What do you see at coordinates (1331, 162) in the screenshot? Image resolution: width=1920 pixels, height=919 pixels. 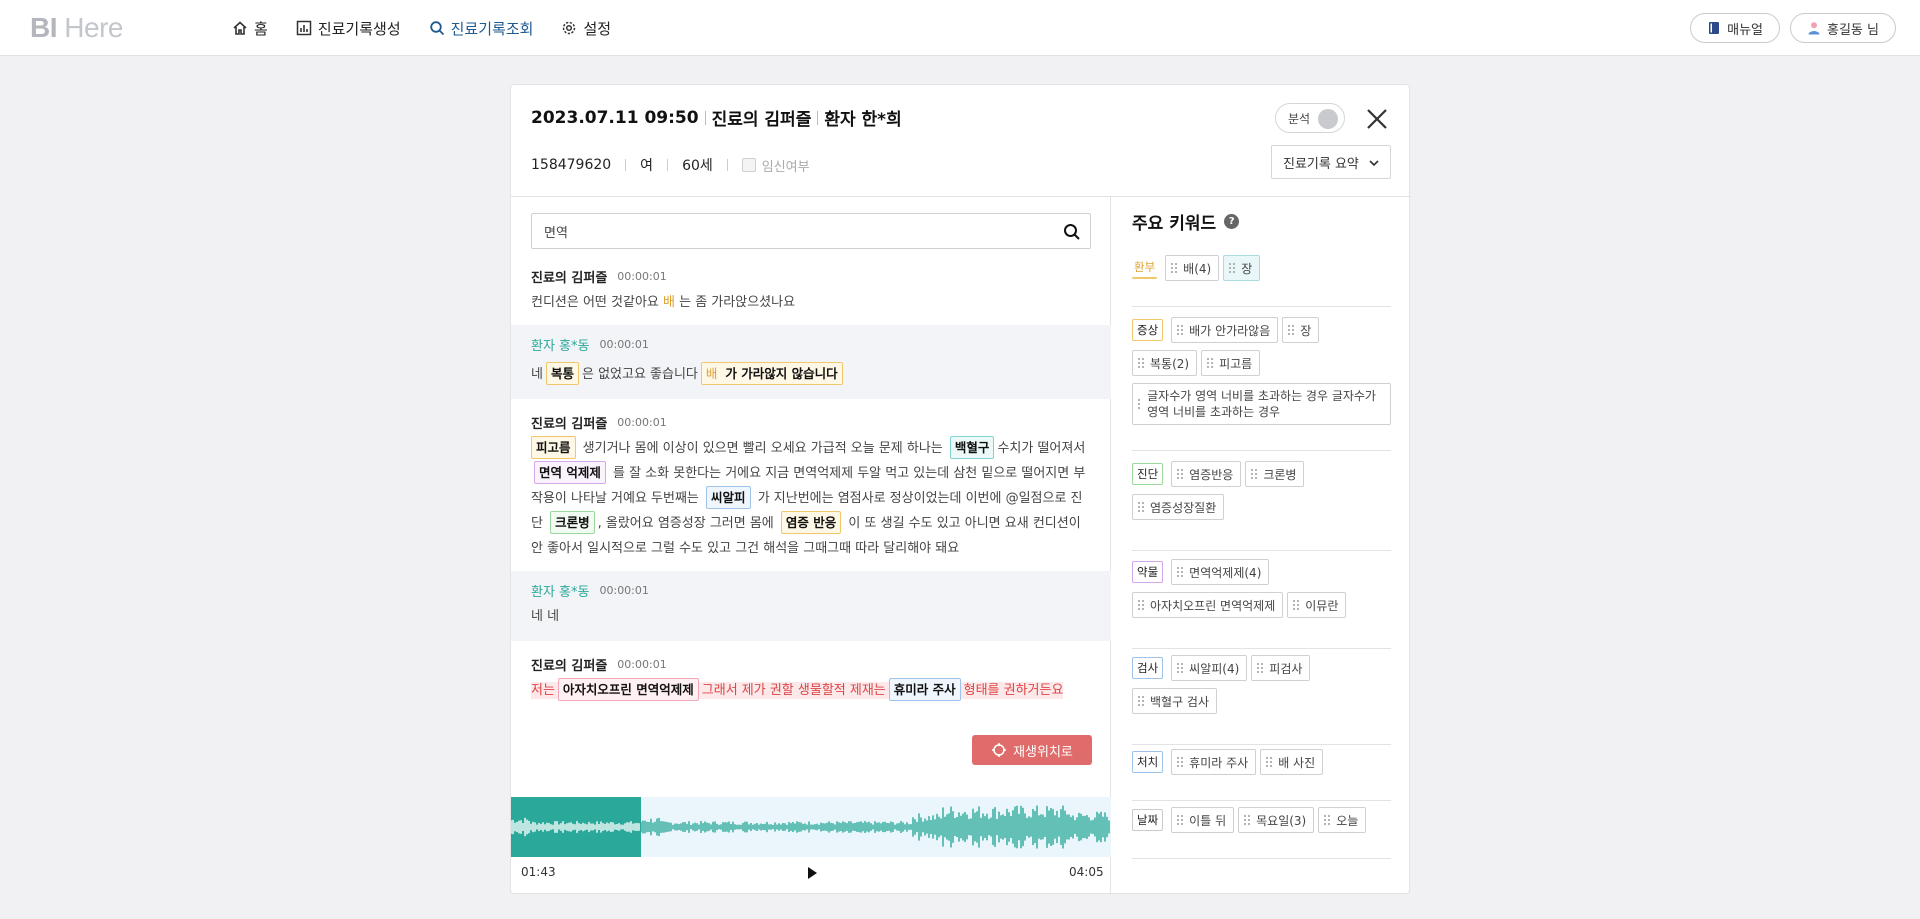 I see `summary-dropdown: 진료기록 요약` at bounding box center [1331, 162].